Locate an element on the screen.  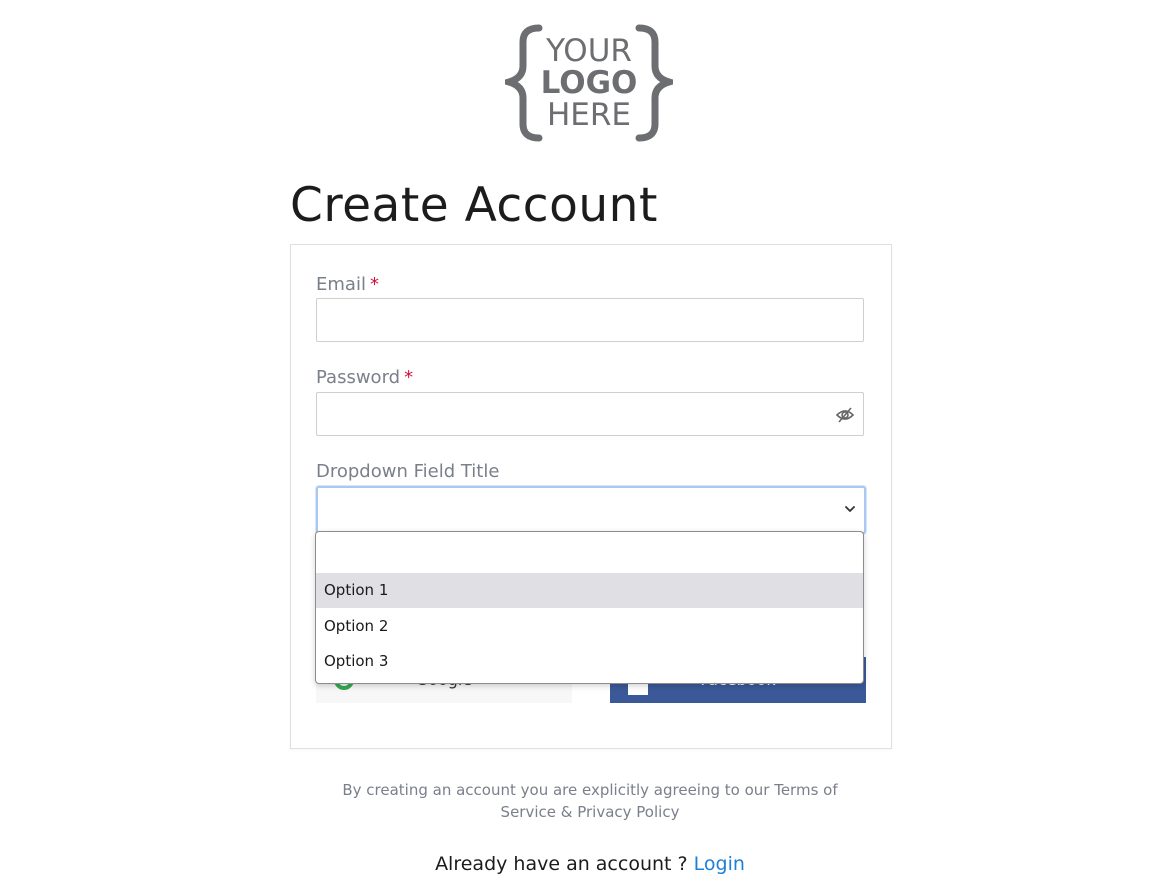
password-label: Password * is located at coordinates (364, 378).